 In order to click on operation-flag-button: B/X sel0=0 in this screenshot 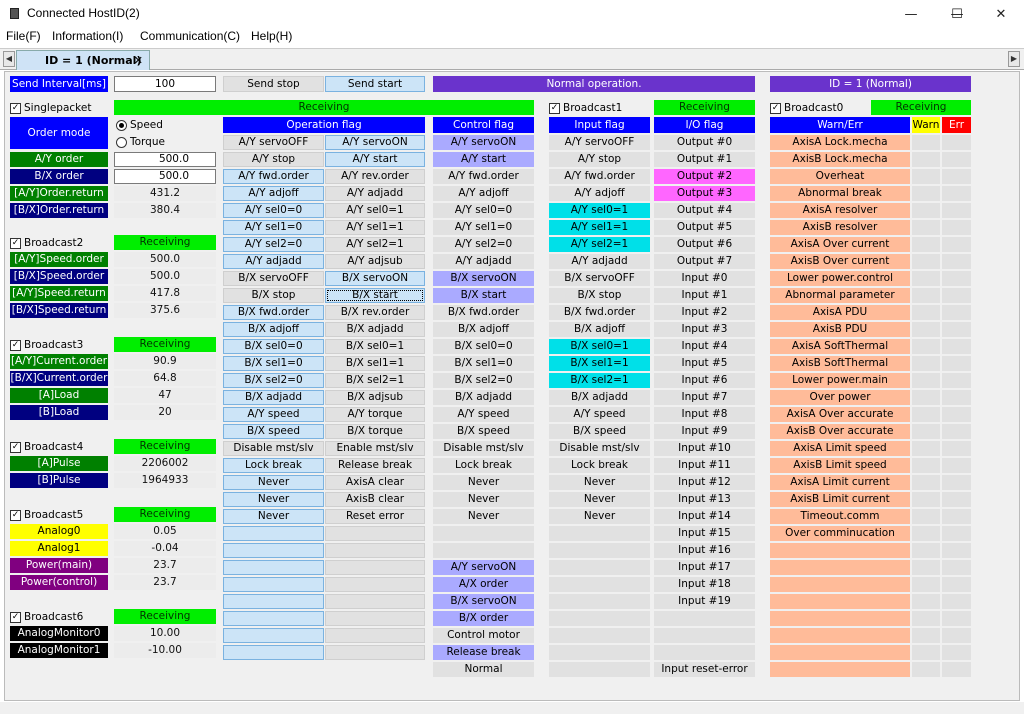, I will do `click(273, 346)`.